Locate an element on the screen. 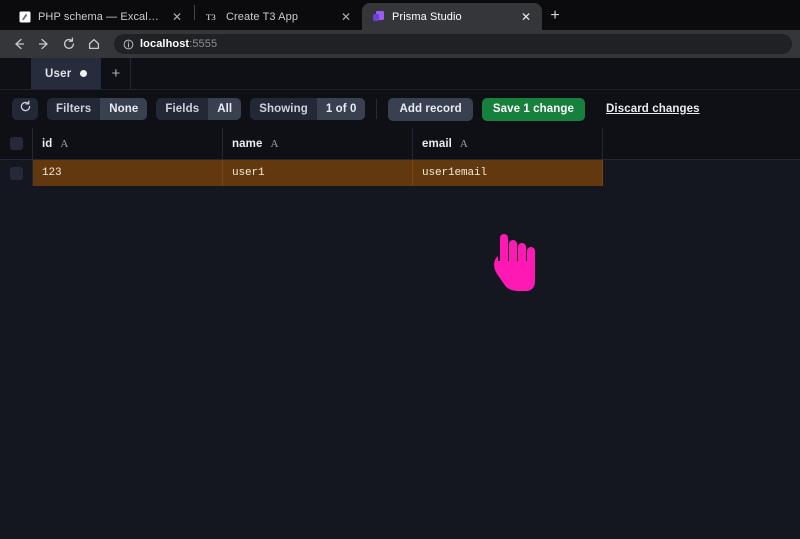  forward-icon is located at coordinates (44, 44).